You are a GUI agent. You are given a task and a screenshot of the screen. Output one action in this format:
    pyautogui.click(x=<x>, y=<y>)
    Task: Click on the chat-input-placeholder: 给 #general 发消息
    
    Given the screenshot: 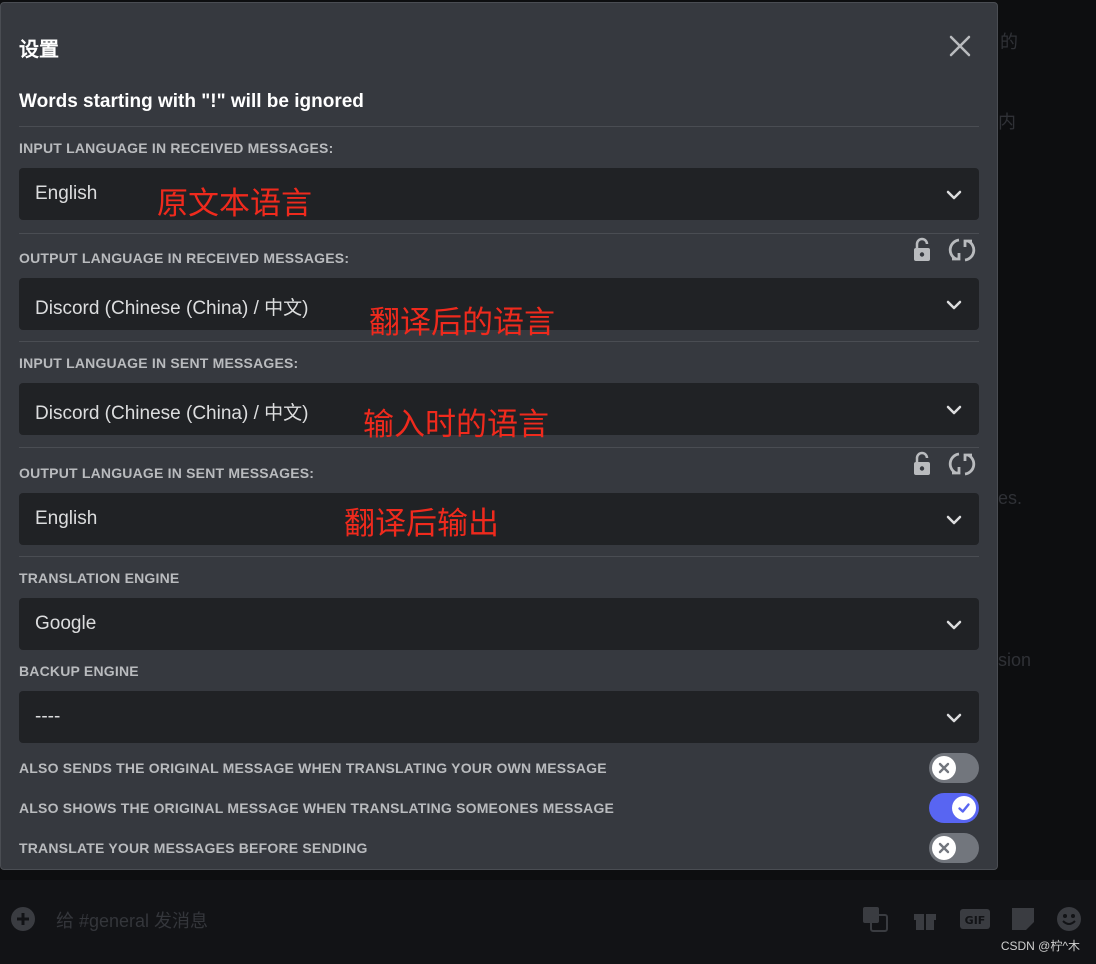 What is the action you would take?
    pyautogui.click(x=132, y=920)
    